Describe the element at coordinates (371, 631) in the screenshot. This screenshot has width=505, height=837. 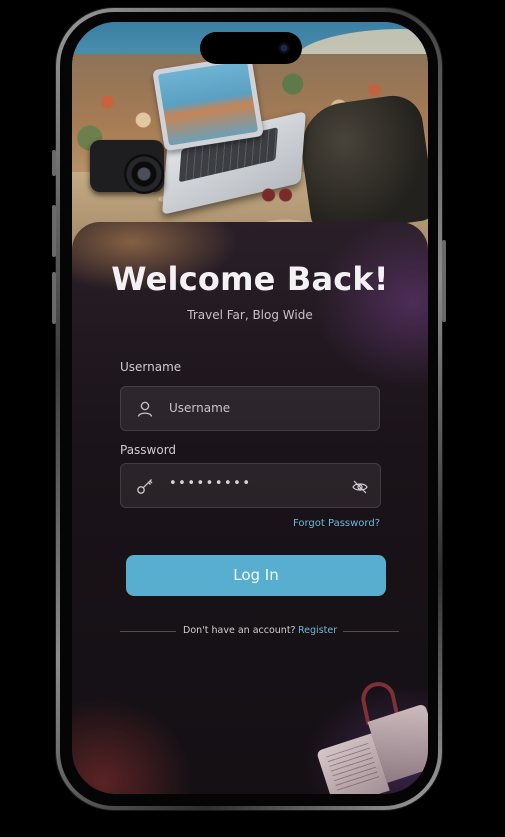
I see `divider-right` at that location.